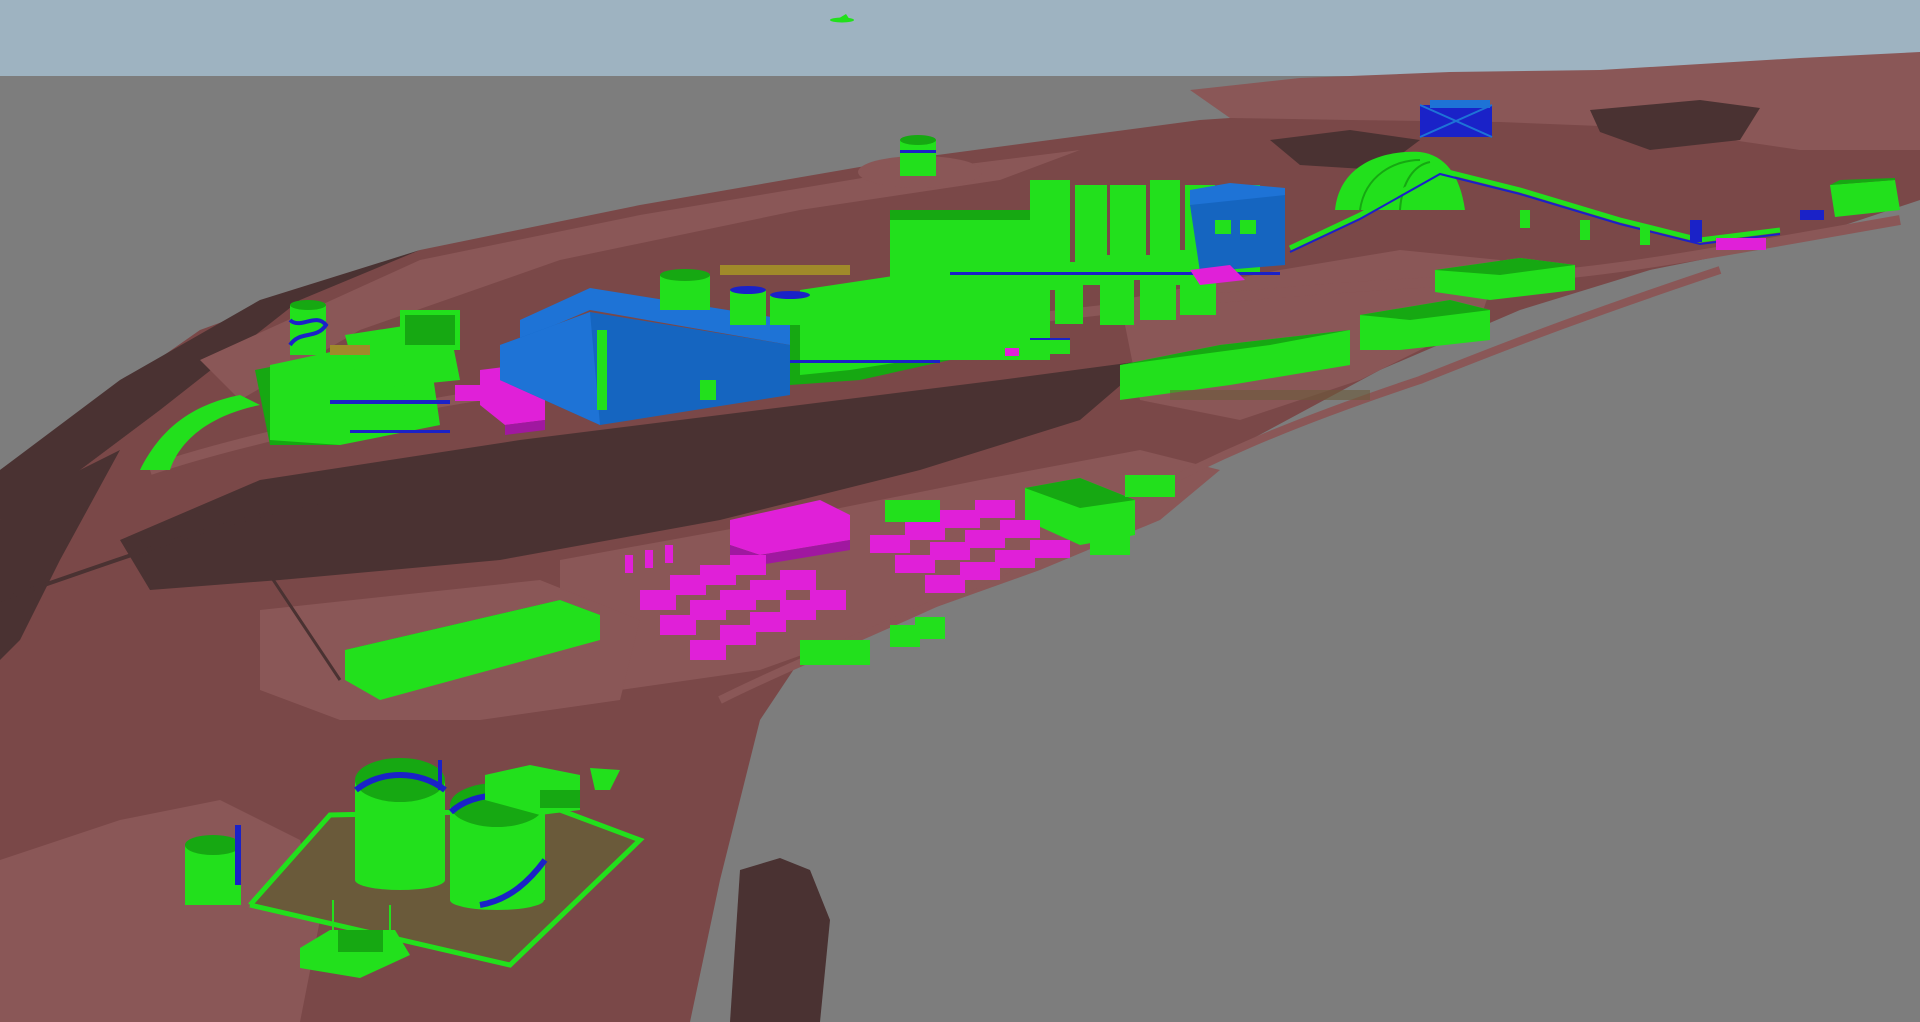 This screenshot has height=1022, width=1920. What do you see at coordinates (1456, 119) in the screenshot?
I see `crusher-steel-frame` at bounding box center [1456, 119].